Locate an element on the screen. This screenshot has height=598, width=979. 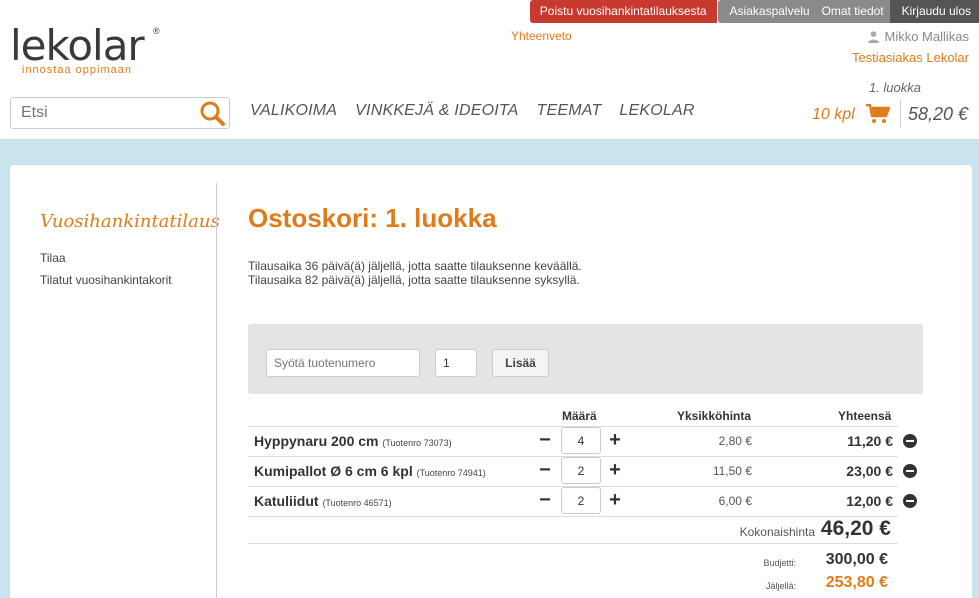
search-input is located at coordinates (103, 113).